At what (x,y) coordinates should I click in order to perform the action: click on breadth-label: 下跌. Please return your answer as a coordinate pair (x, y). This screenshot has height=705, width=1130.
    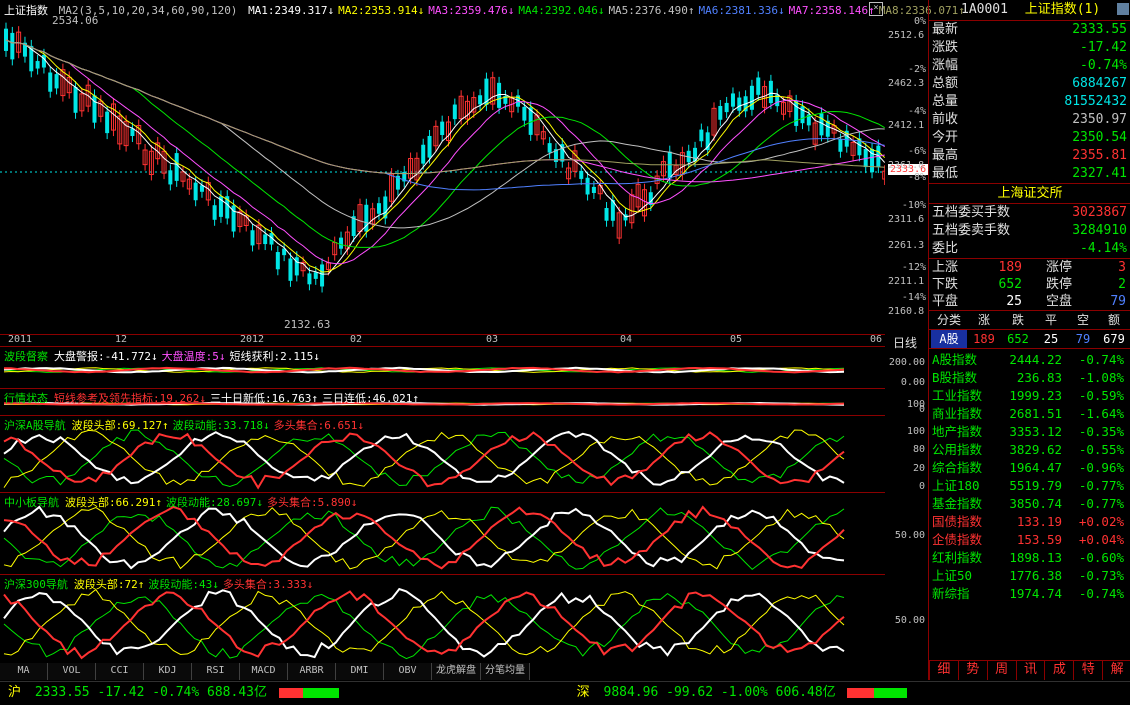
    Looking at the image, I should click on (945, 284).